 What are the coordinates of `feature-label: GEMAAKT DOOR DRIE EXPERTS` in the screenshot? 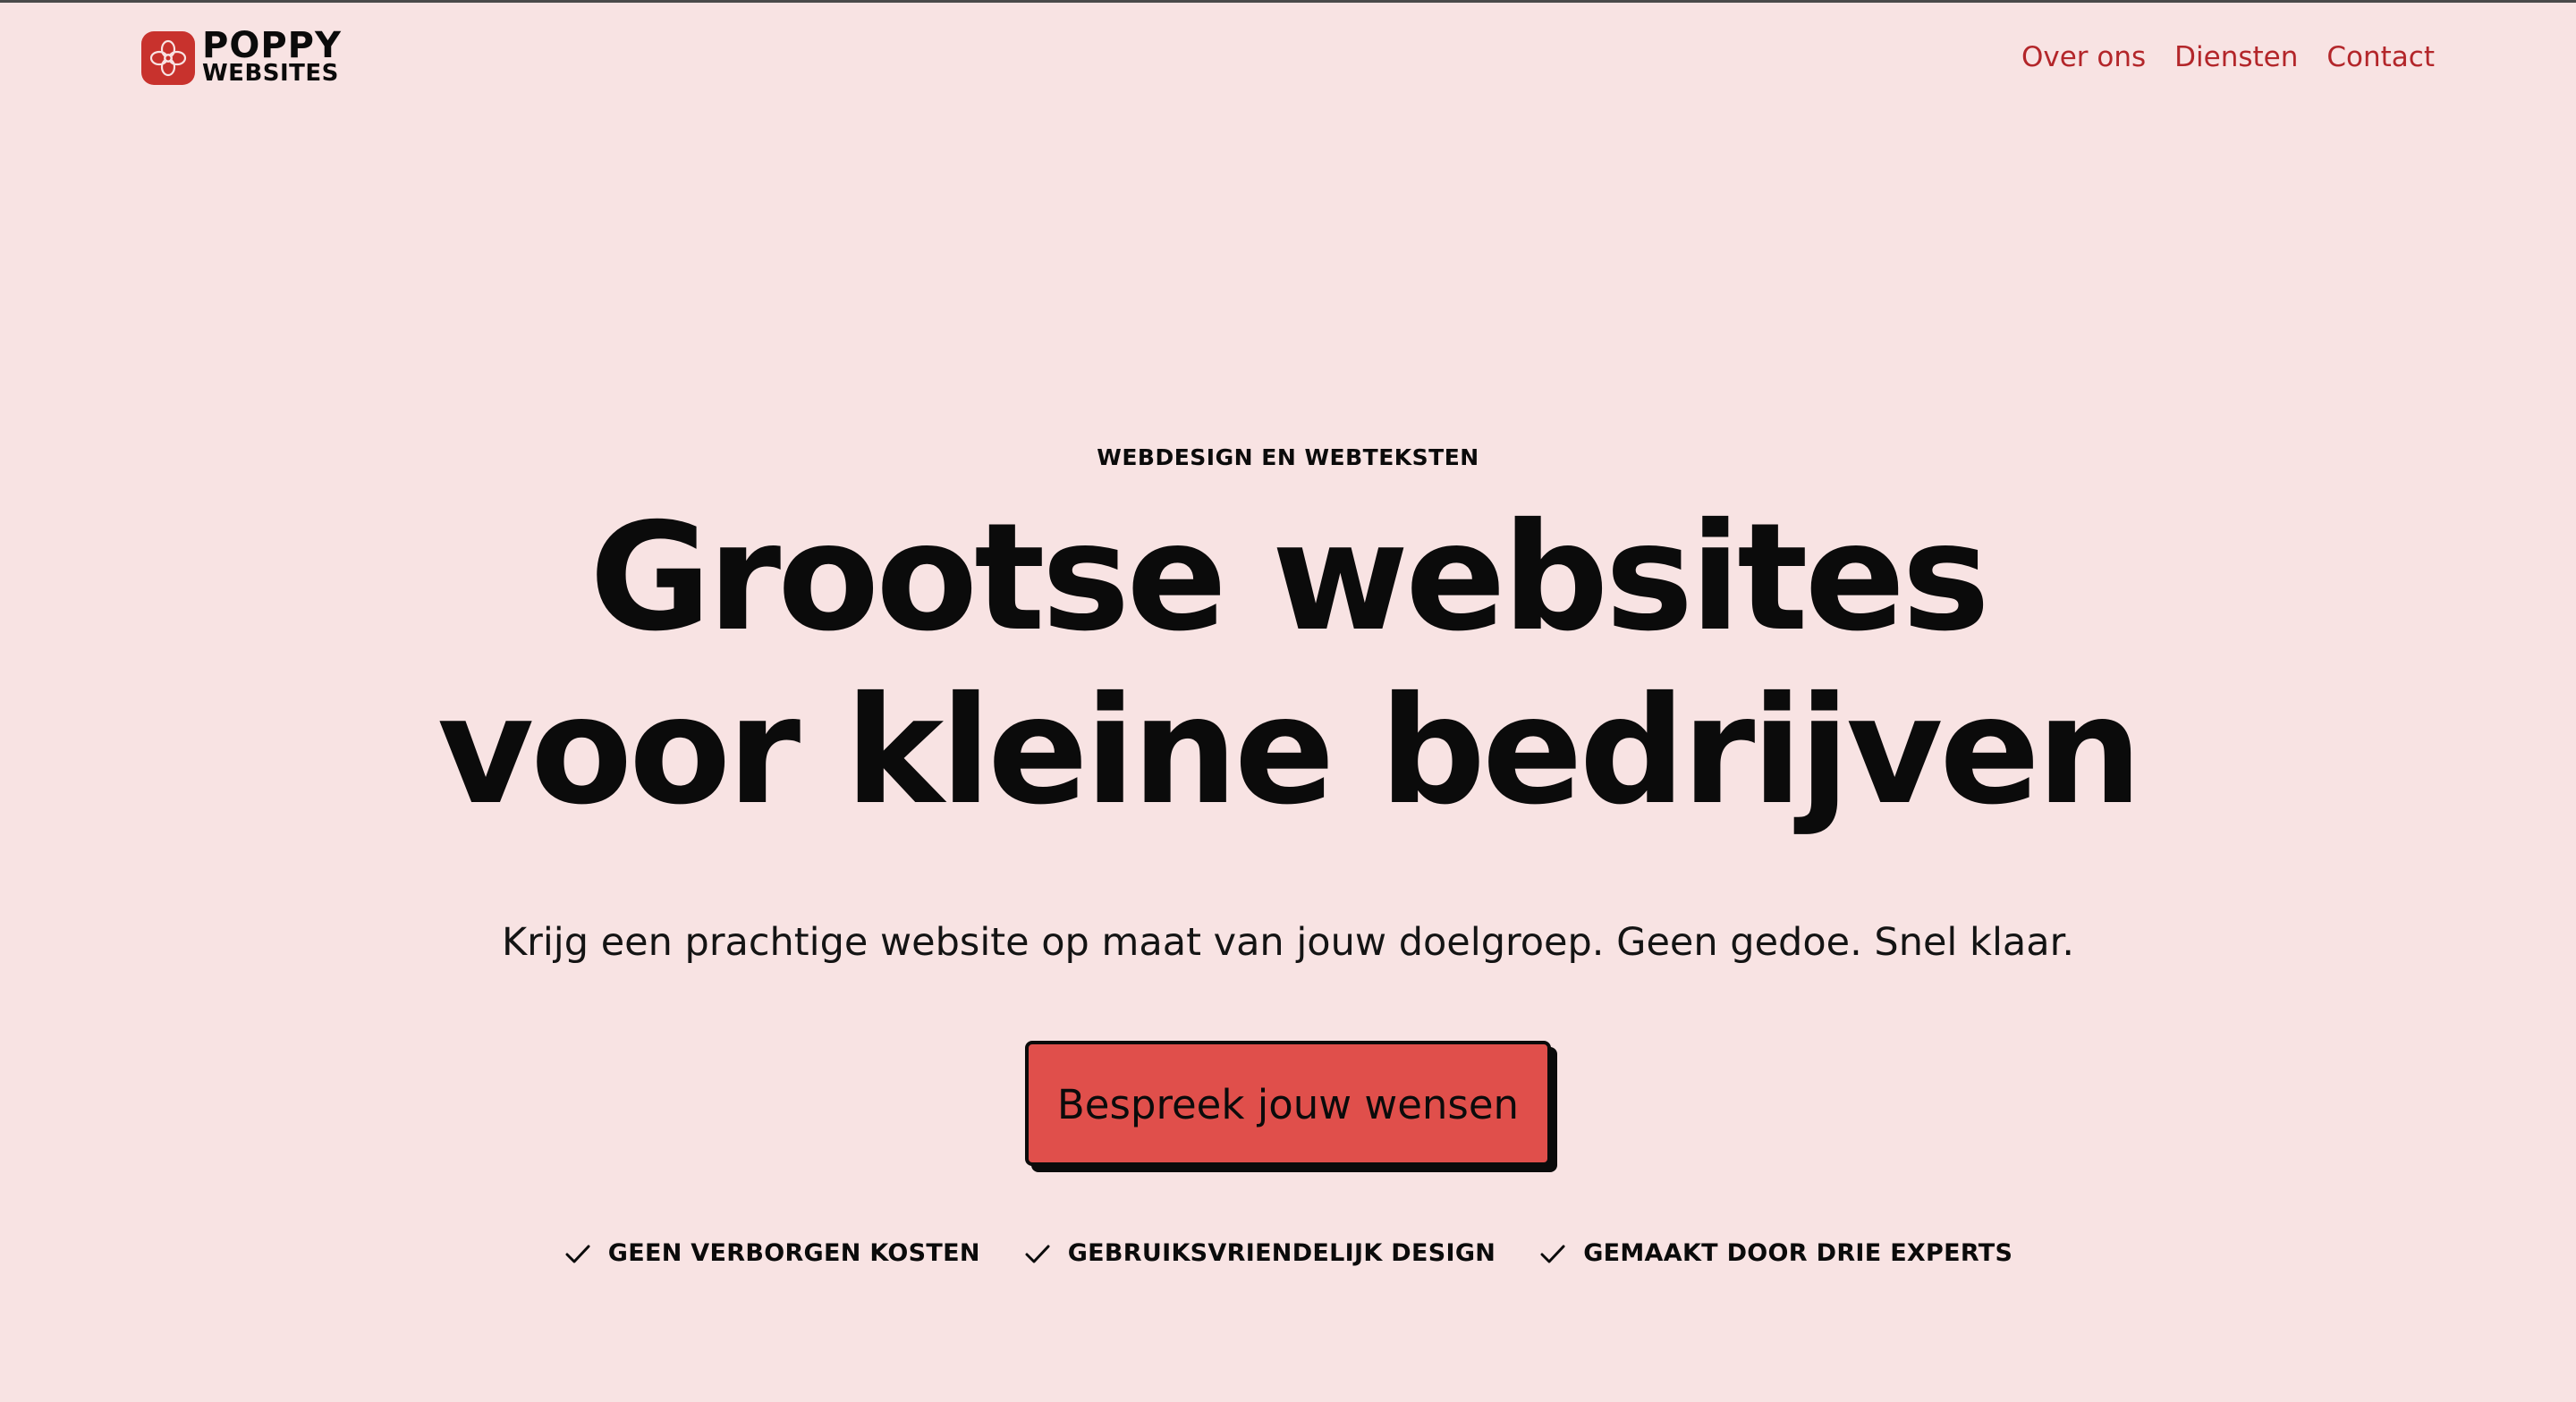 It's located at (1798, 1253).